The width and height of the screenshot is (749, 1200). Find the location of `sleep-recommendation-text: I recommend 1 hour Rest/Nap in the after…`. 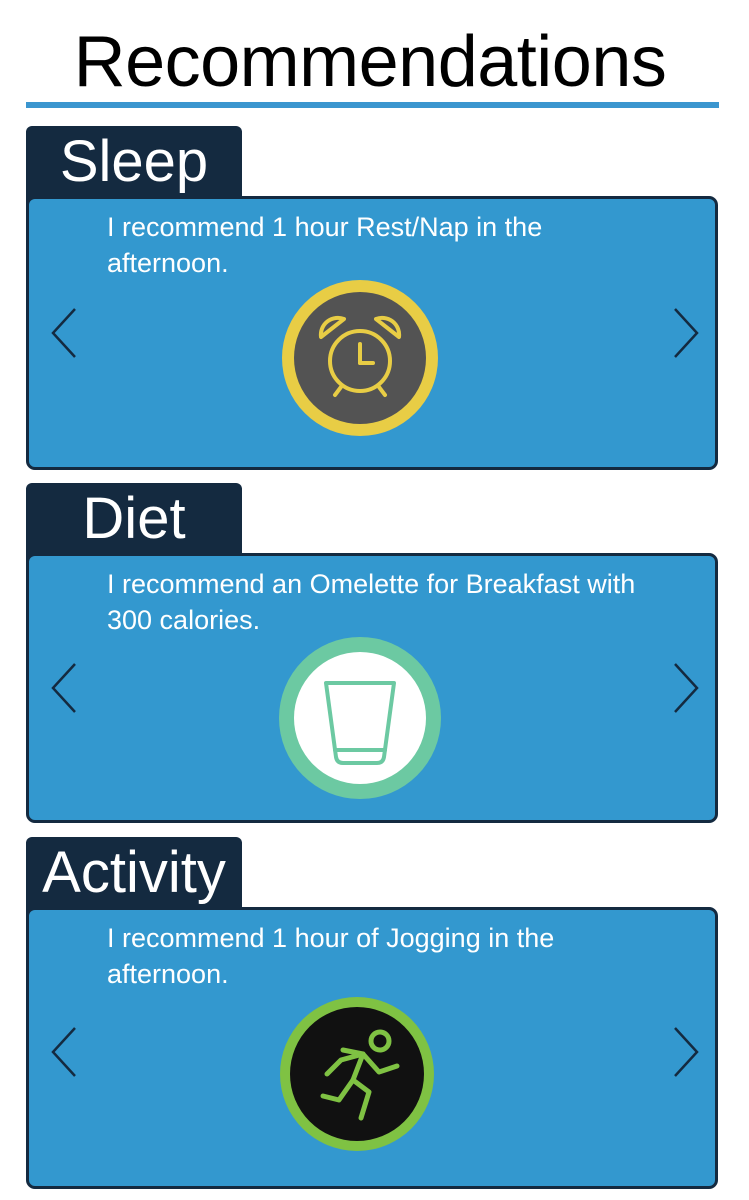

sleep-recommendation-text: I recommend 1 hour Rest/Nap in the after… is located at coordinates (325, 245).